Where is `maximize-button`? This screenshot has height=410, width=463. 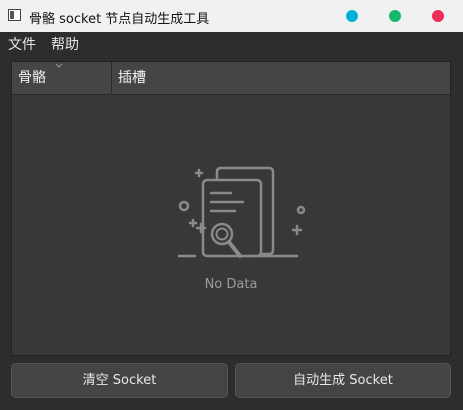
maximize-button is located at coordinates (395, 16).